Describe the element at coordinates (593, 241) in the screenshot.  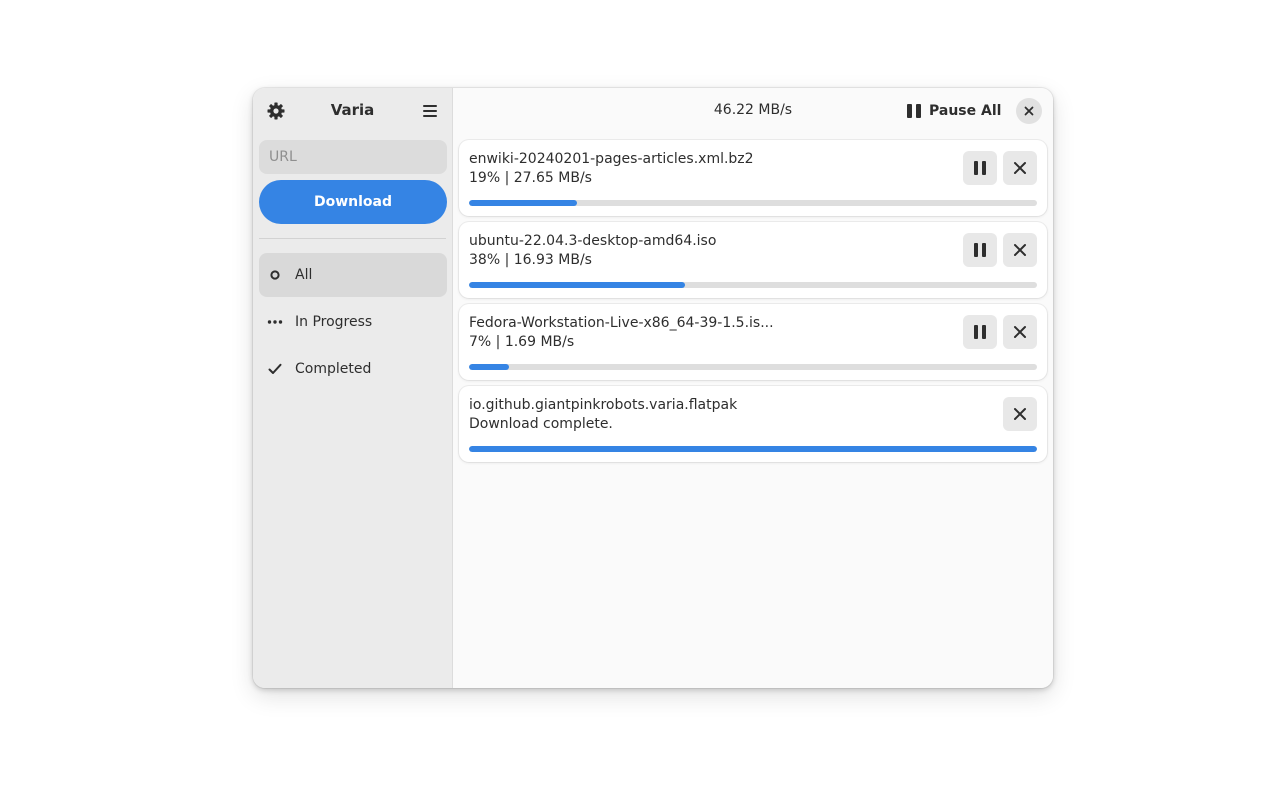
I see `download-filename: ubuntu-22.04.3-desktop-amd64.iso` at that location.